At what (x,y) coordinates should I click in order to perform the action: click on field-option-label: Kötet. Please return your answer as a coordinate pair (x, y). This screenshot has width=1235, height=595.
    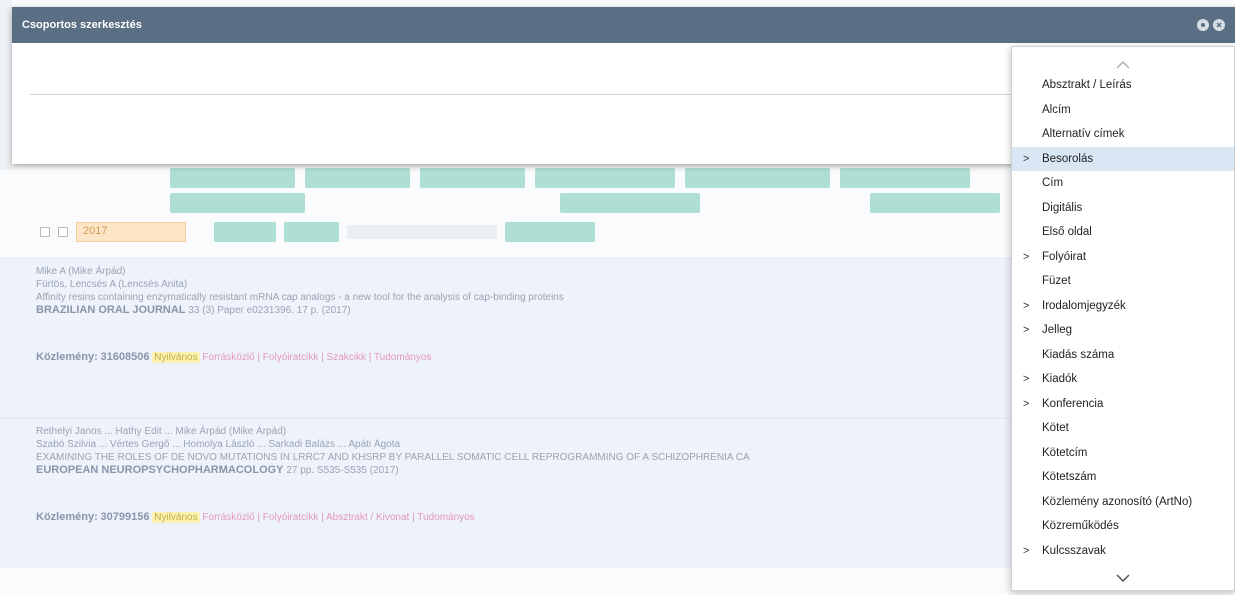
    Looking at the image, I should click on (1055, 428).